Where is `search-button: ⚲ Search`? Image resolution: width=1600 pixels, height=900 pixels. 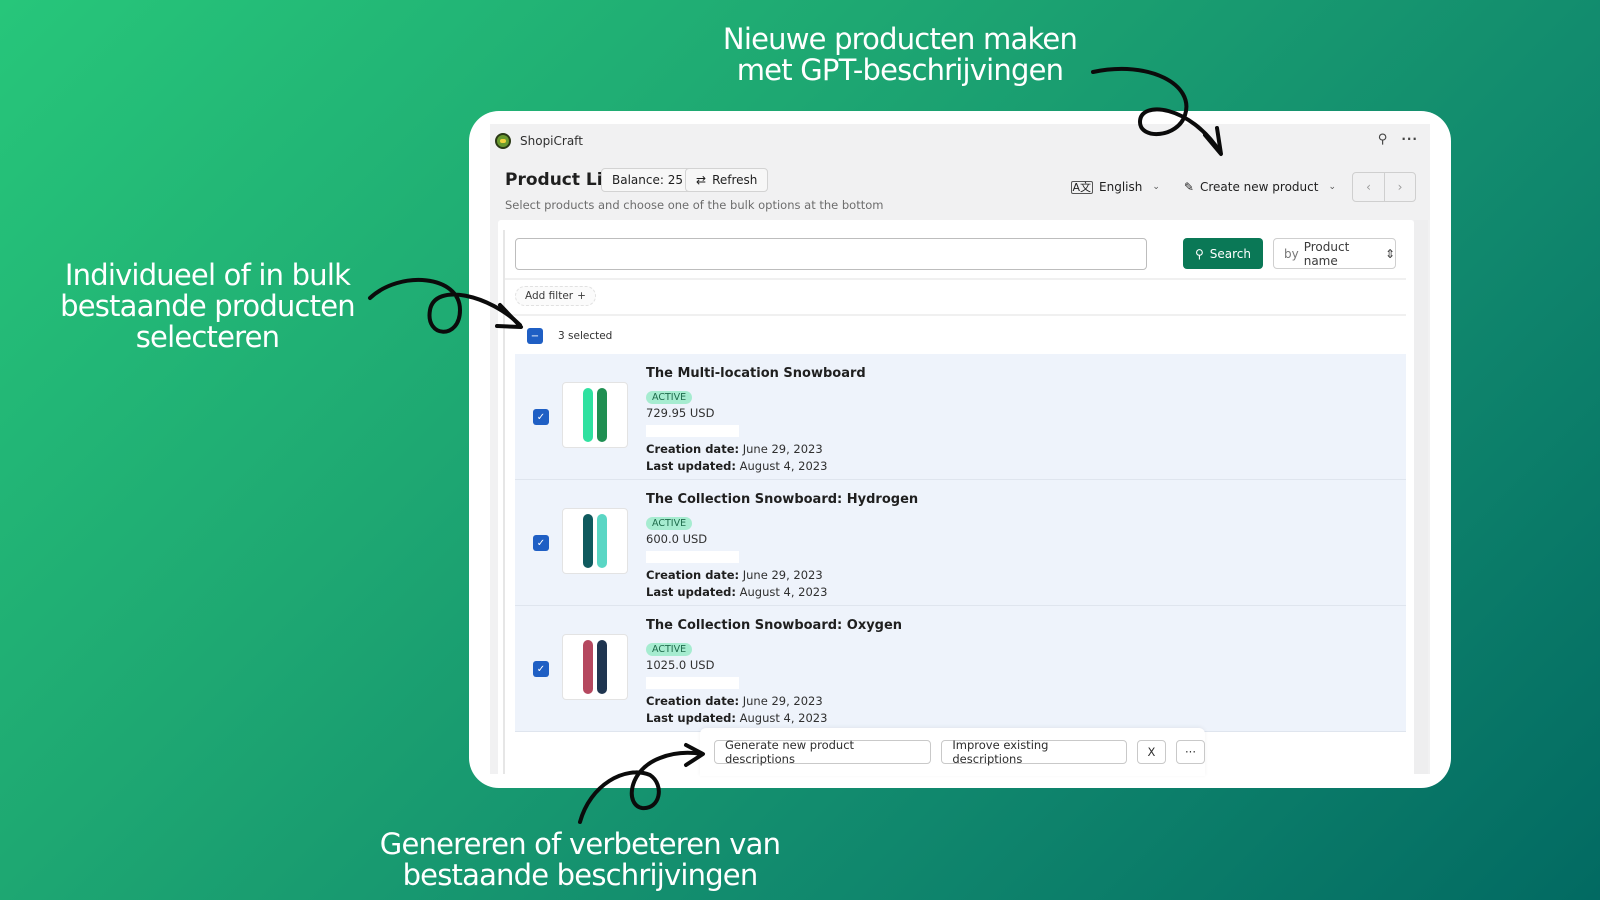
search-button: ⚲ Search is located at coordinates (1223, 253).